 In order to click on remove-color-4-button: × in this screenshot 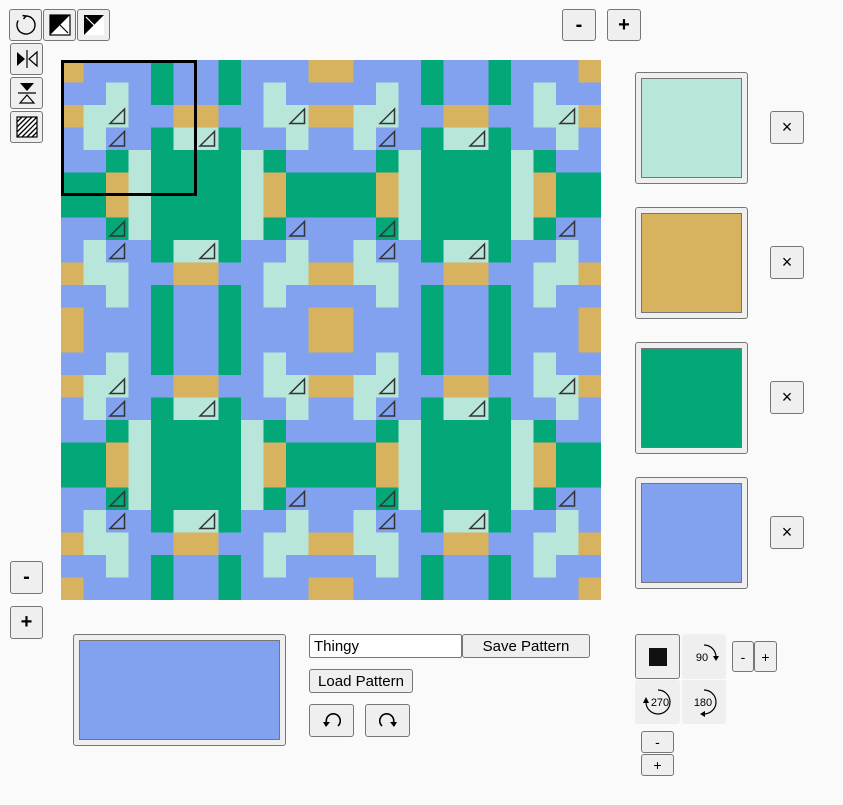, I will do `click(787, 532)`.